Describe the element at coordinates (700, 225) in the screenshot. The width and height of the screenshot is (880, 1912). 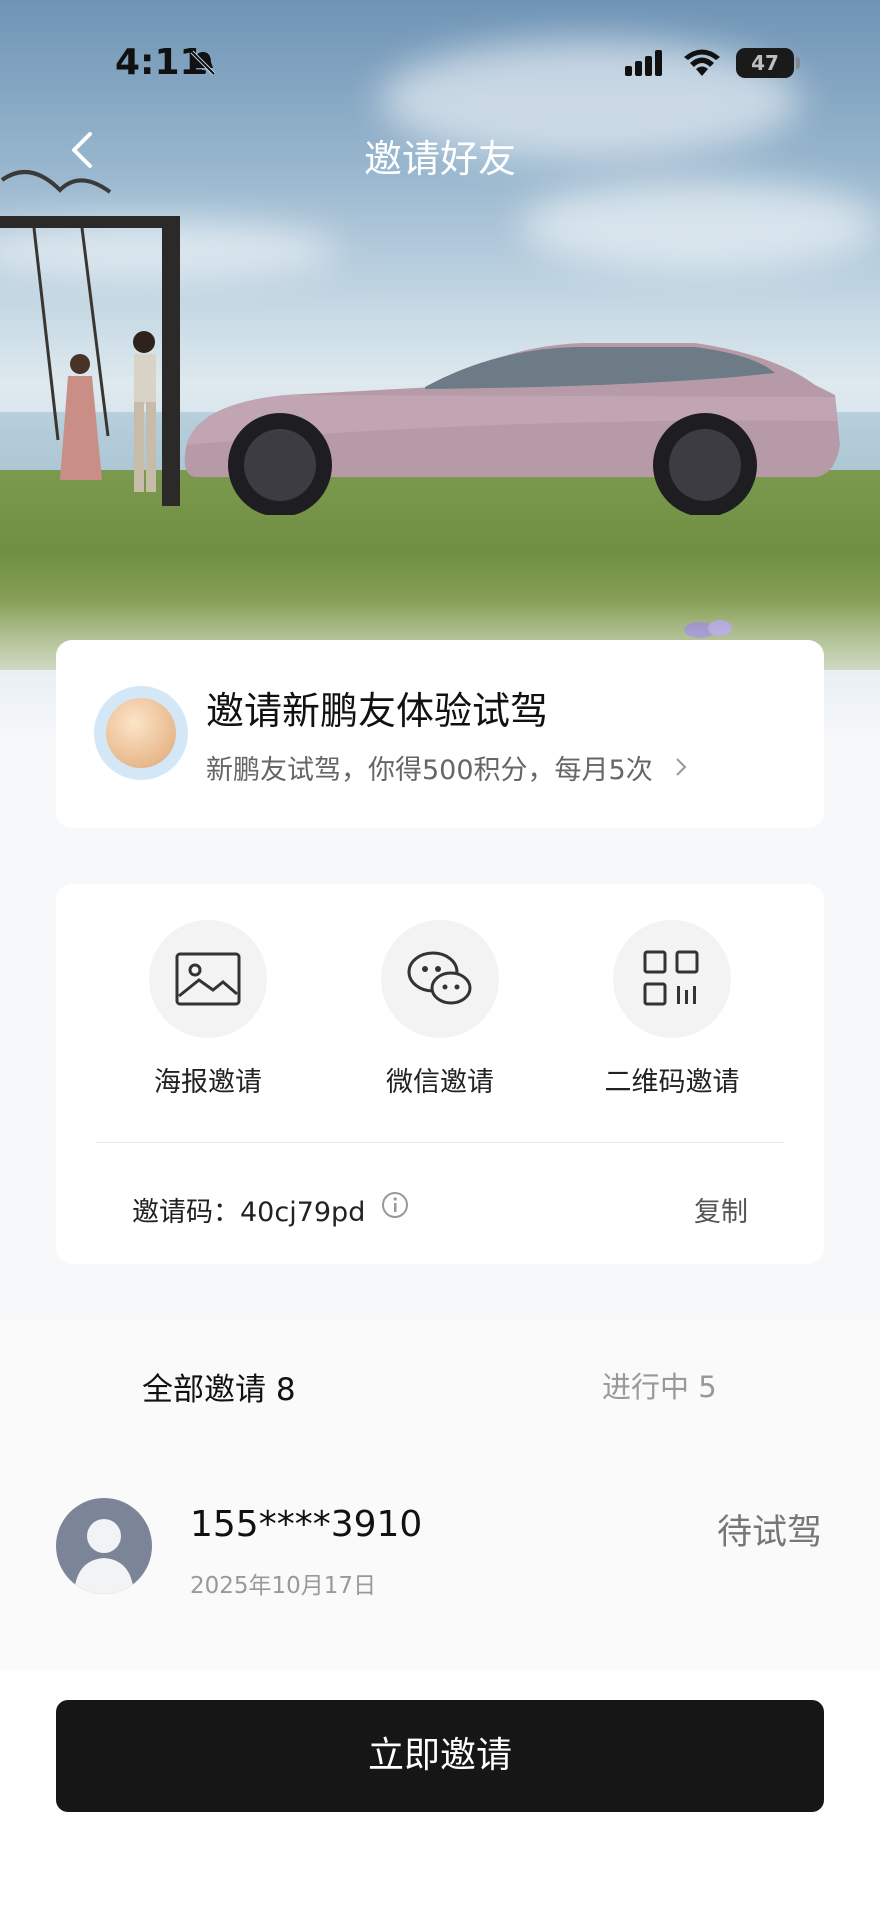
I see `cloud` at that location.